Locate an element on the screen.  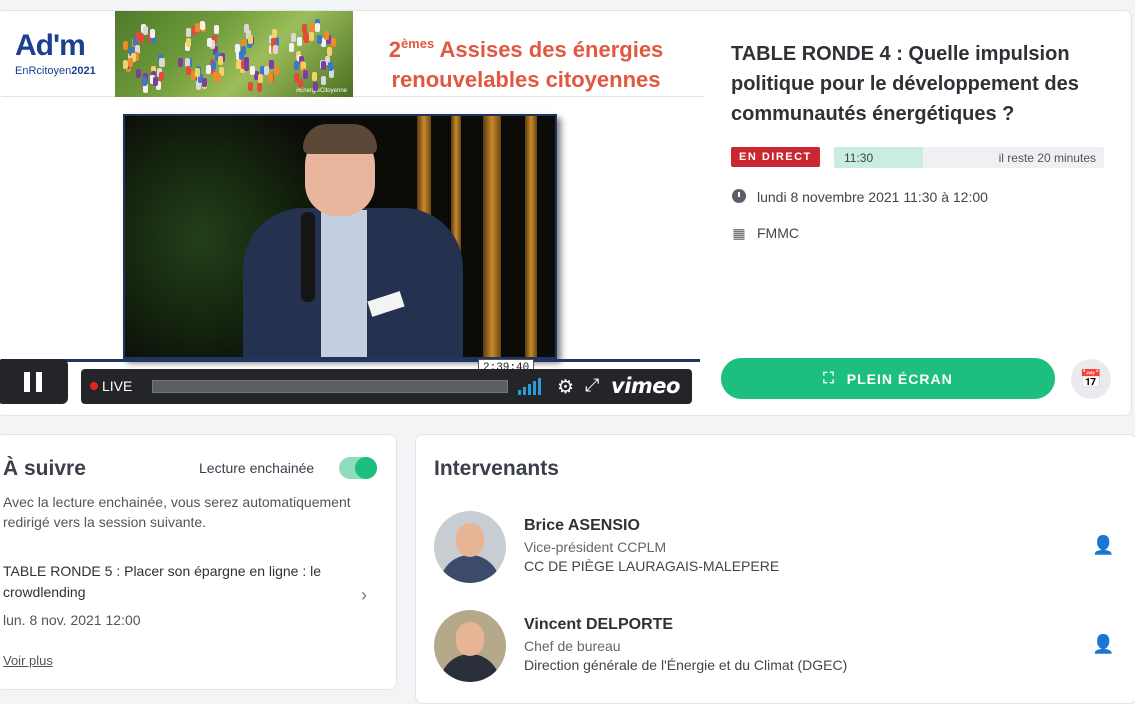
speaker-name: Vincent DELPORTE is located at coordinates (599, 624).